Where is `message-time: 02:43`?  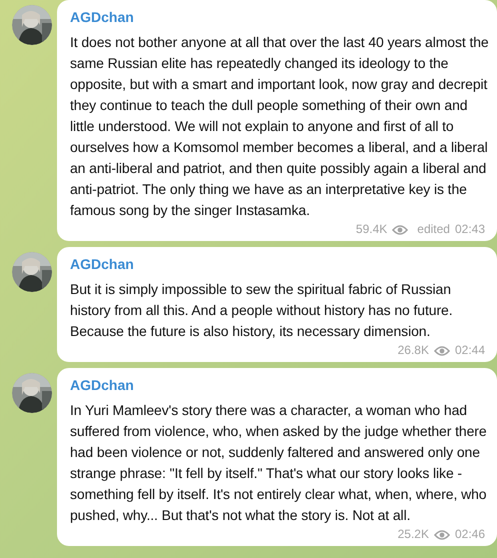 message-time: 02:43 is located at coordinates (469, 229).